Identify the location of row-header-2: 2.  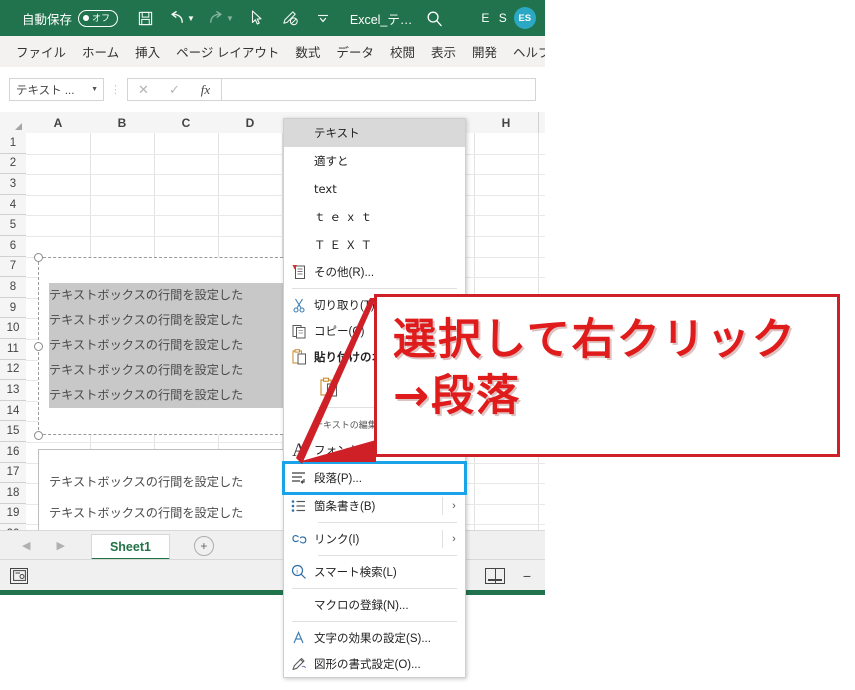
(13, 164).